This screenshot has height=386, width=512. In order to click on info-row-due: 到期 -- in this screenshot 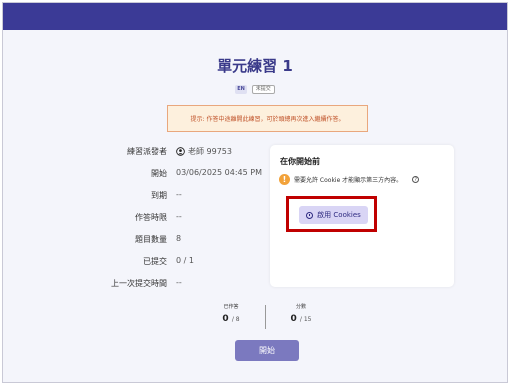, I will do `click(168, 196)`.